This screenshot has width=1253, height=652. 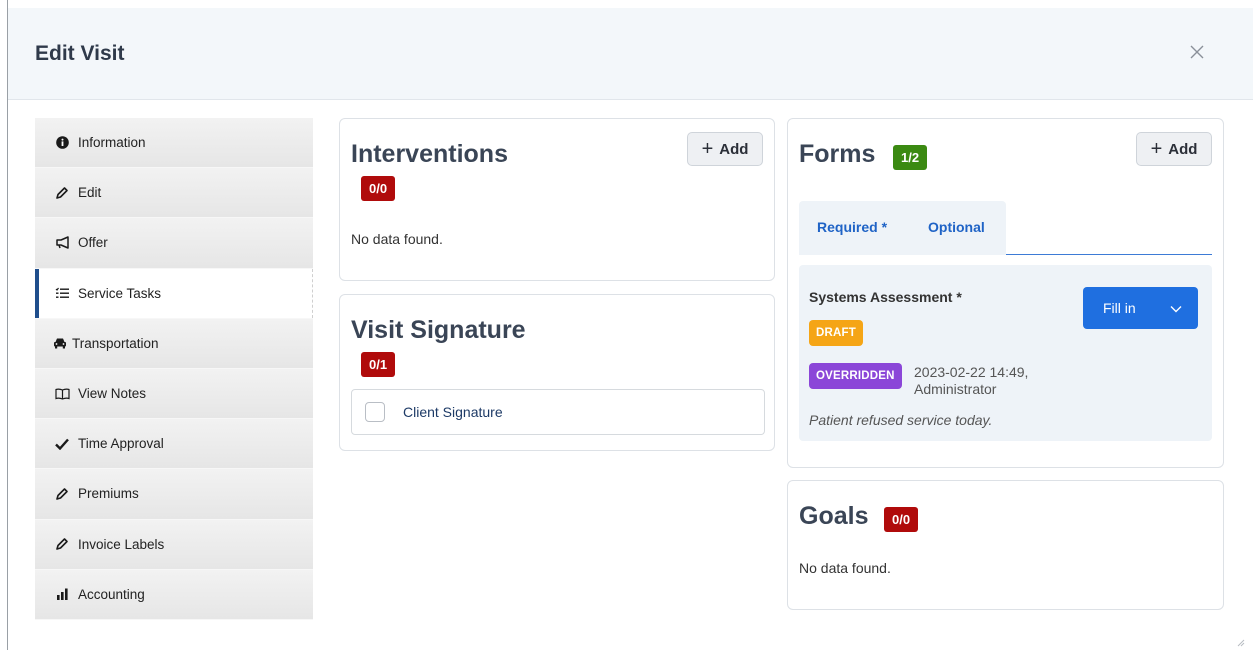 What do you see at coordinates (378, 188) in the screenshot?
I see `interventions-count-badge: 0/0` at bounding box center [378, 188].